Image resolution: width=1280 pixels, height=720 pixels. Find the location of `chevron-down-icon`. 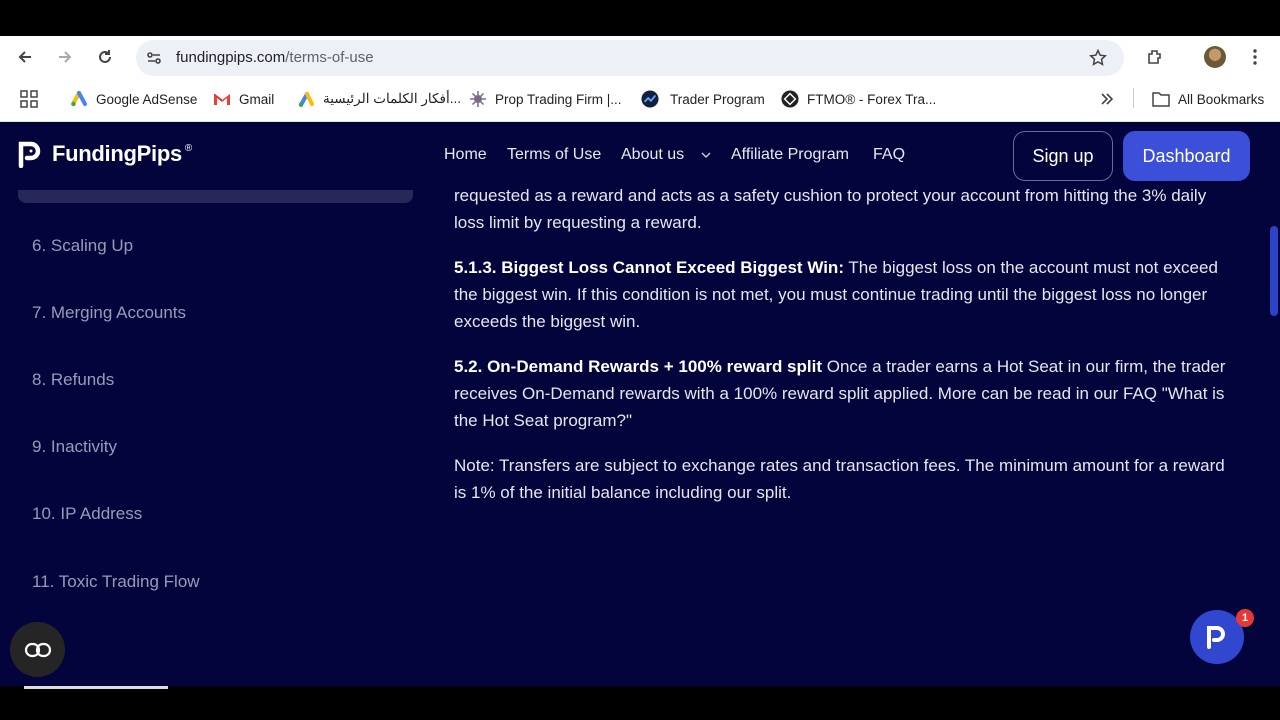

chevron-down-icon is located at coordinates (706, 155).